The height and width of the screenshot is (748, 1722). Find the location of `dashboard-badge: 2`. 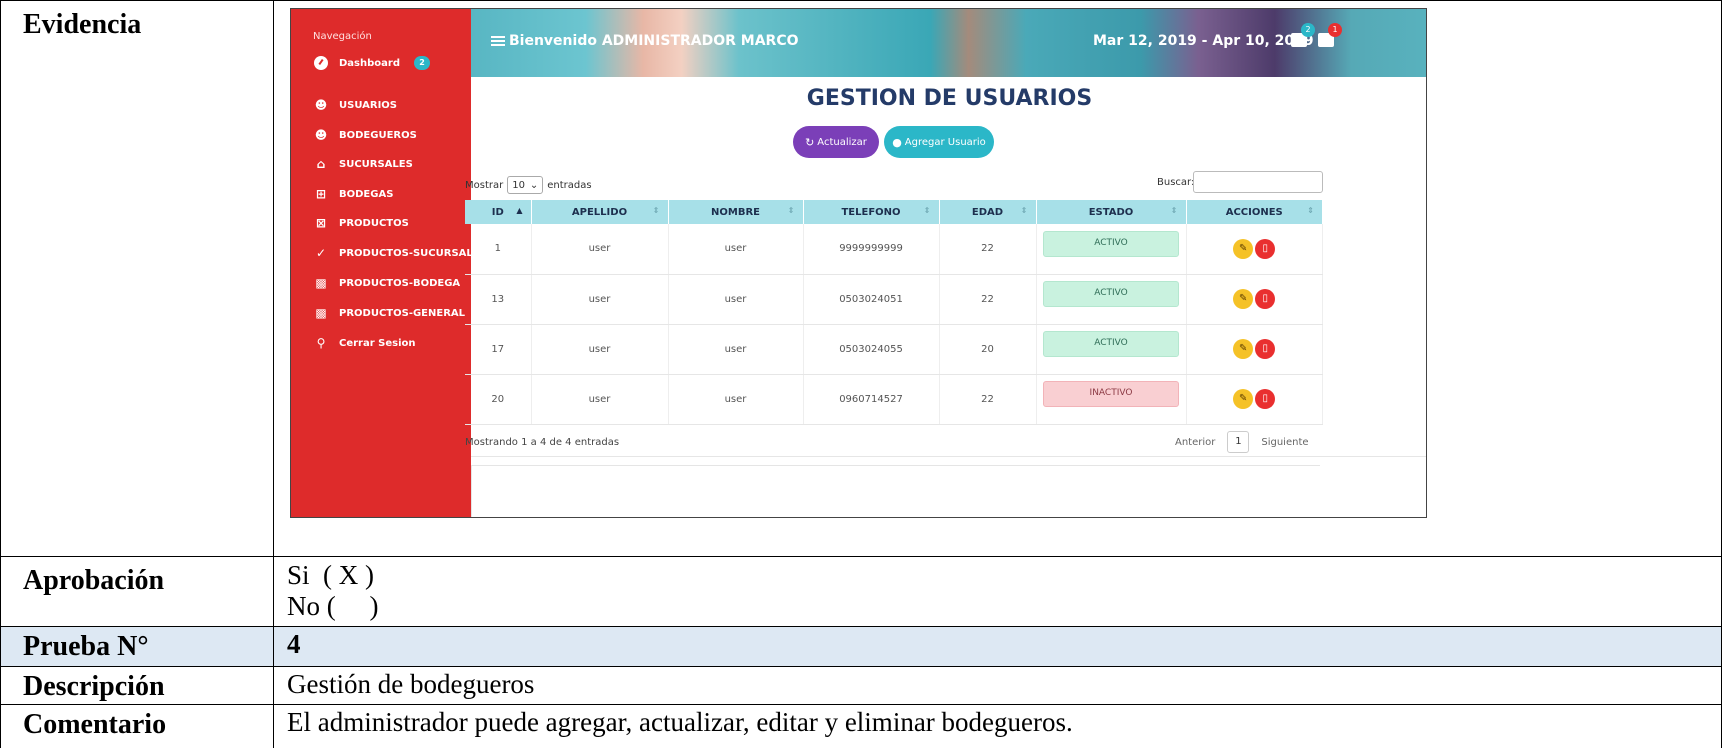

dashboard-badge: 2 is located at coordinates (422, 63).